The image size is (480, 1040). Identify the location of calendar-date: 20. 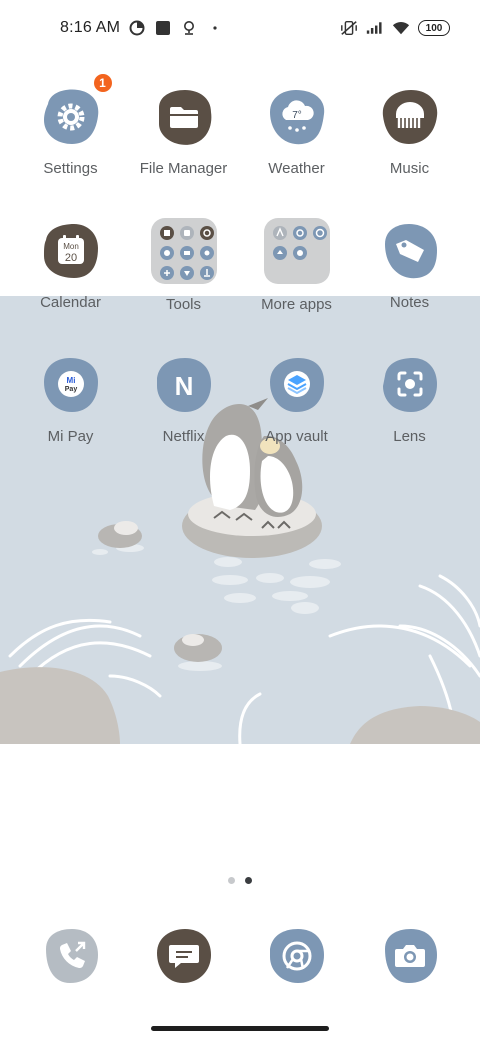
(70, 258).